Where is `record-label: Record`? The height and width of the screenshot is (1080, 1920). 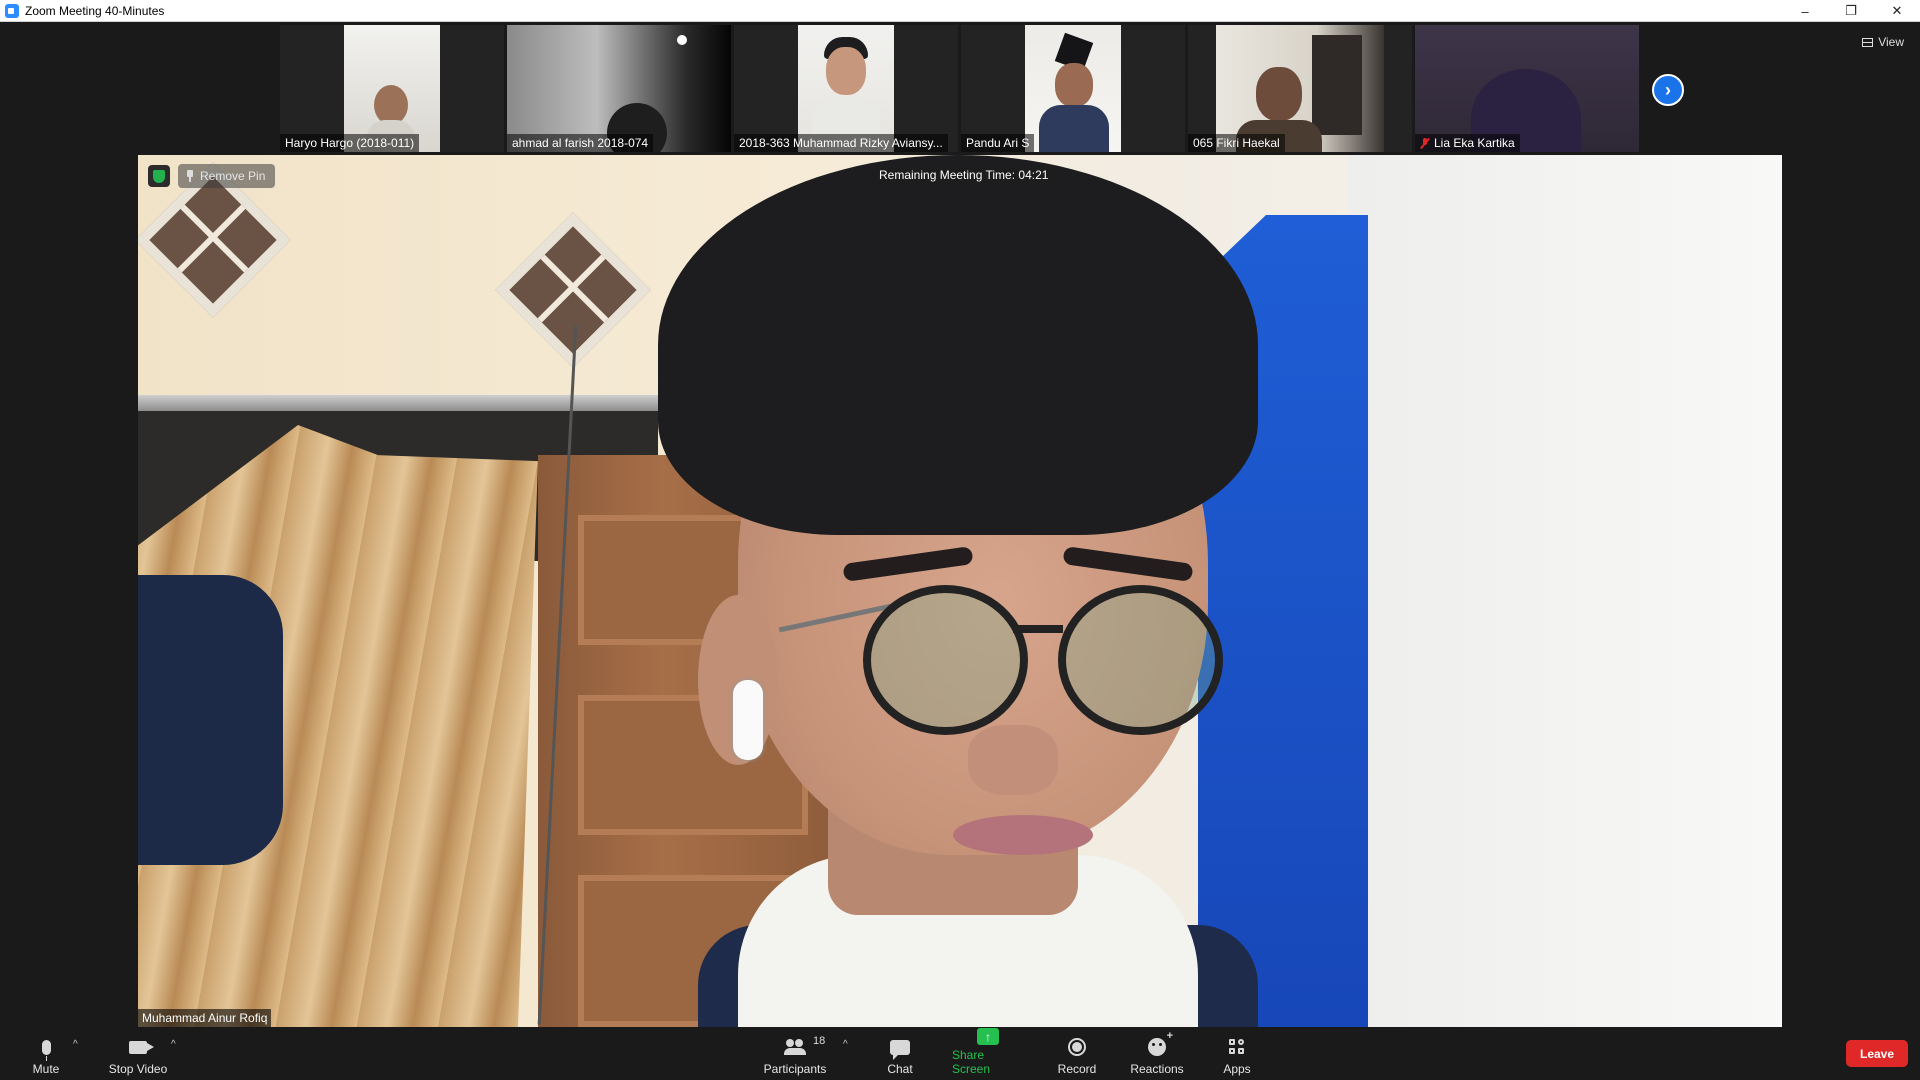
record-label: Record is located at coordinates (1077, 1069).